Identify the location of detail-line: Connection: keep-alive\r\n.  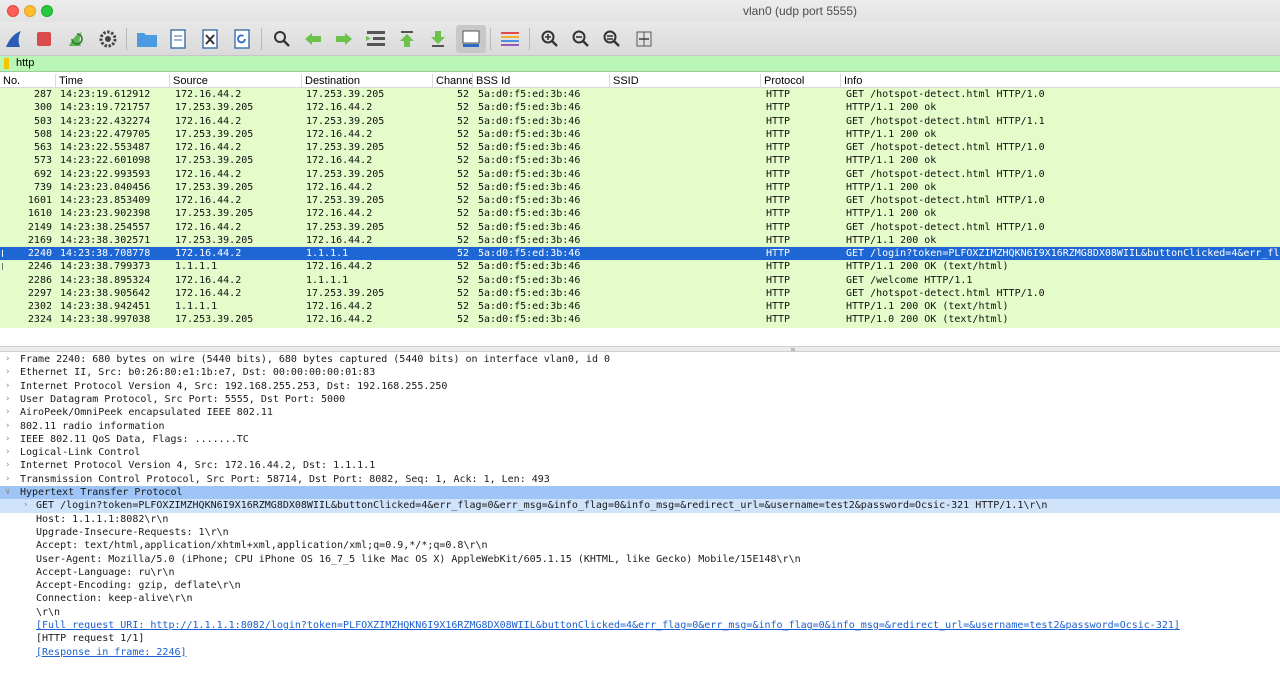
(640, 598).